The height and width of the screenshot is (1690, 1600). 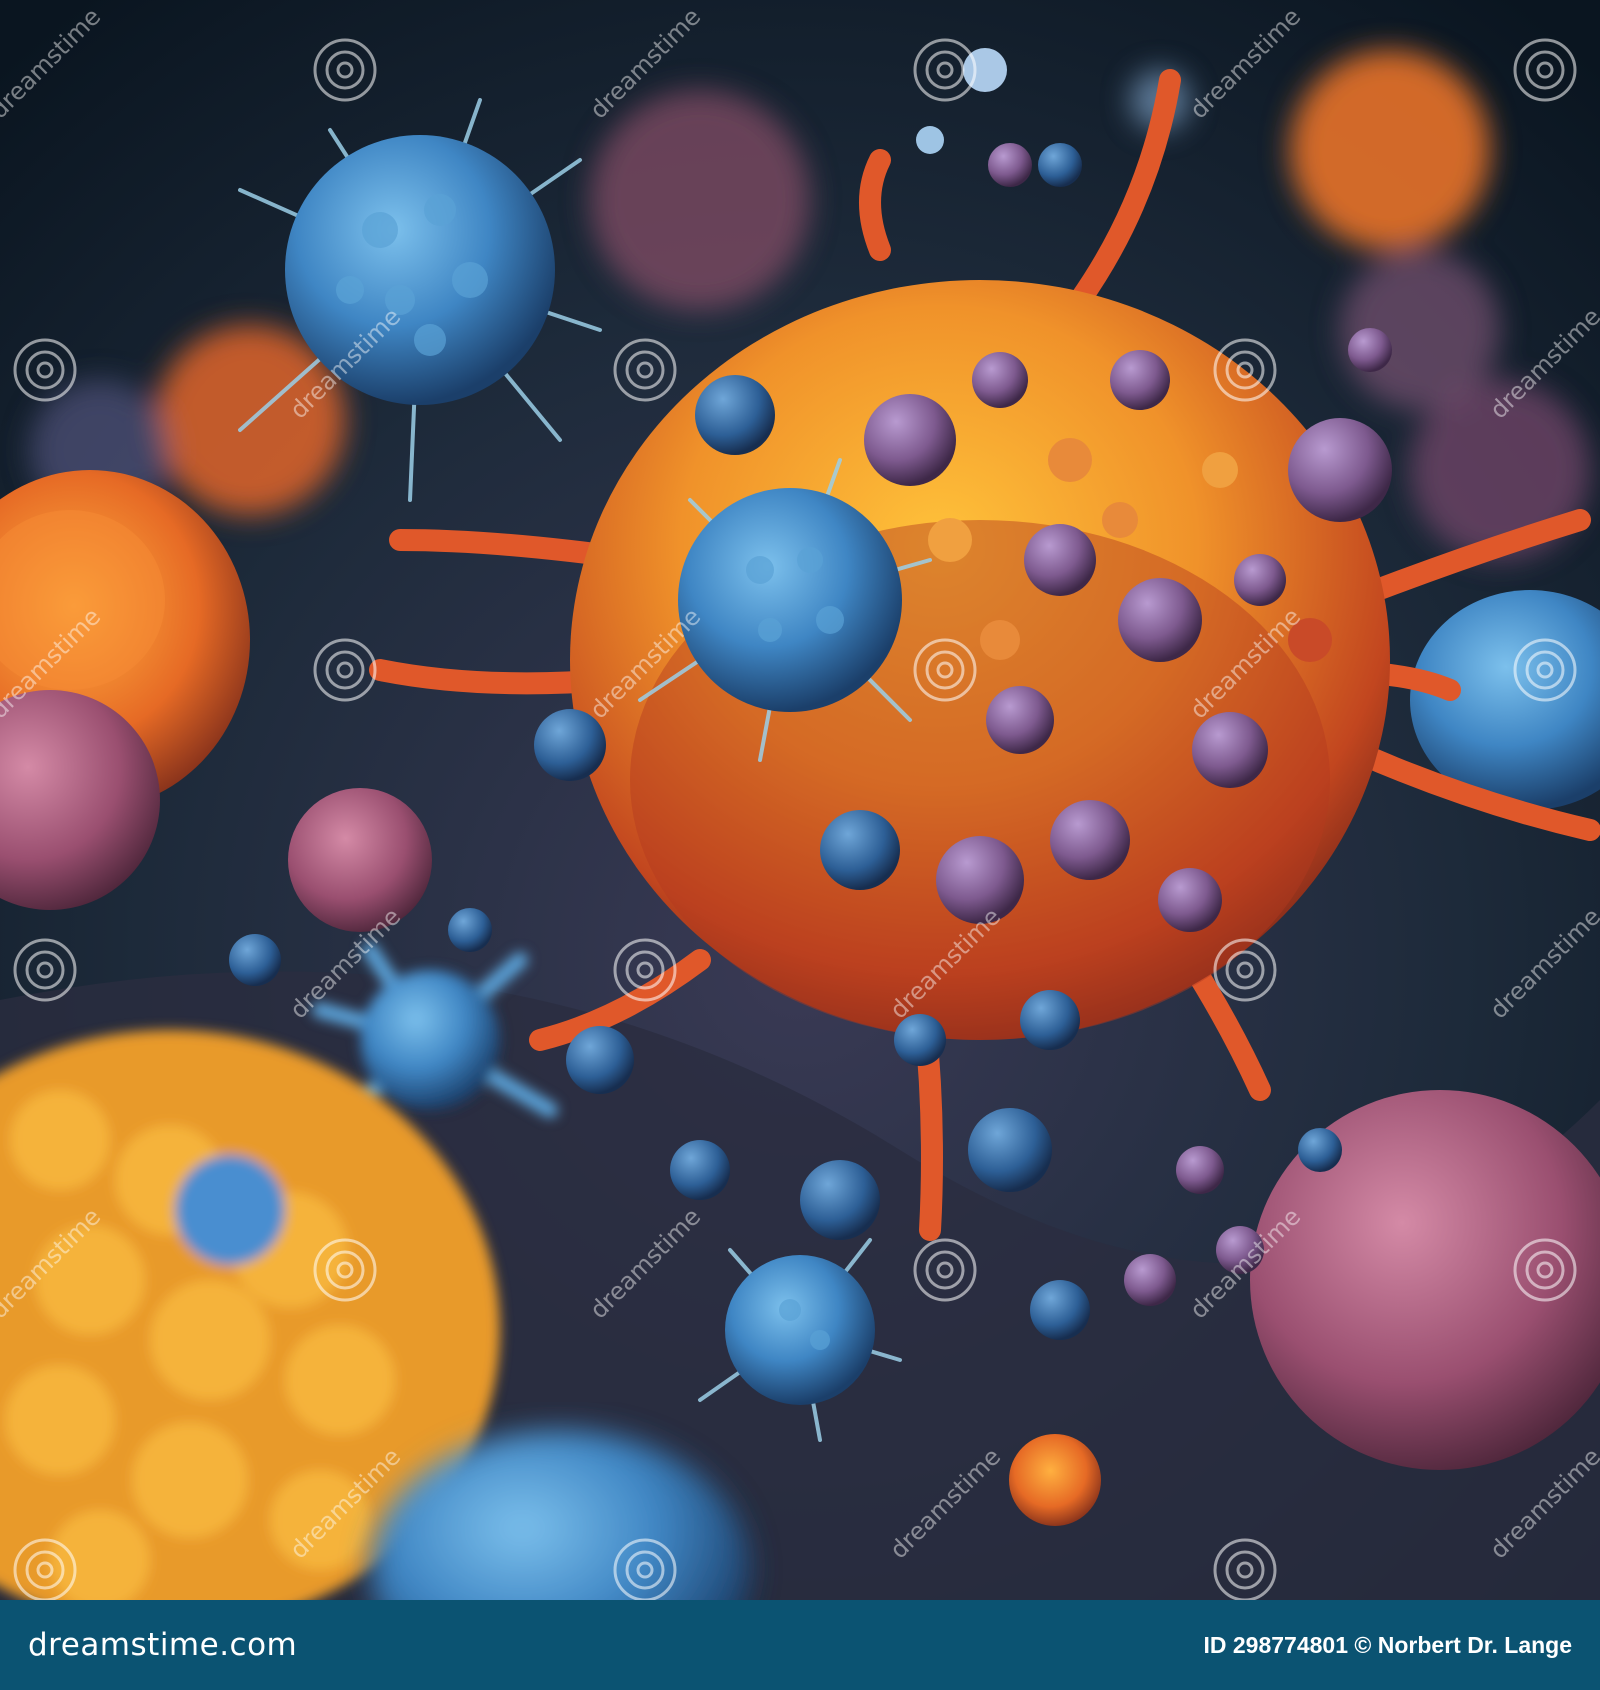 What do you see at coordinates (162, 1645) in the screenshot?
I see `brand-link: dreamstime.com` at bounding box center [162, 1645].